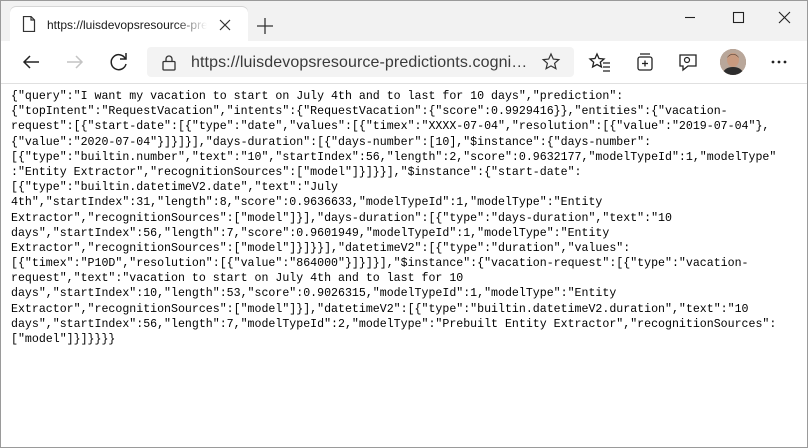 Image resolution: width=808 pixels, height=448 pixels. Describe the element at coordinates (645, 62) in the screenshot. I see `collections-icon` at that location.